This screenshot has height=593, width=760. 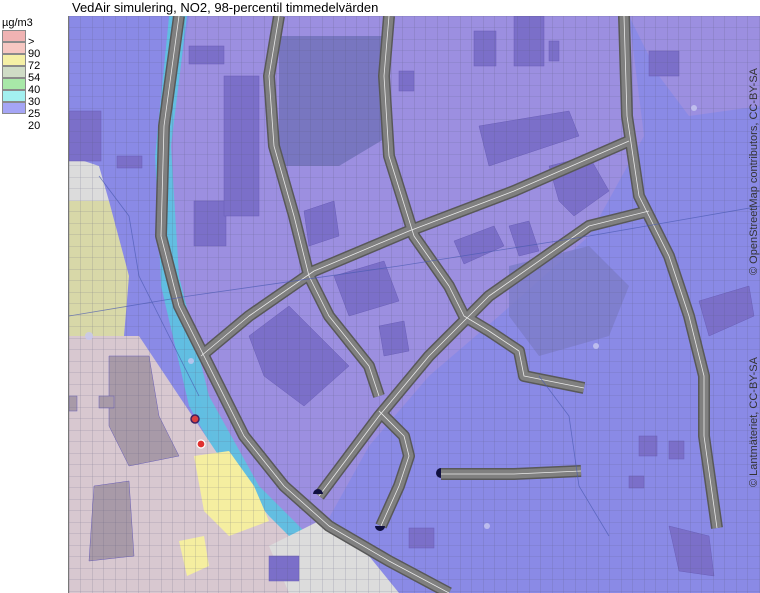 I want to click on attribution-lantmateriet: © Lantmäteriet, CC-BY-SA, so click(x=754, y=422).